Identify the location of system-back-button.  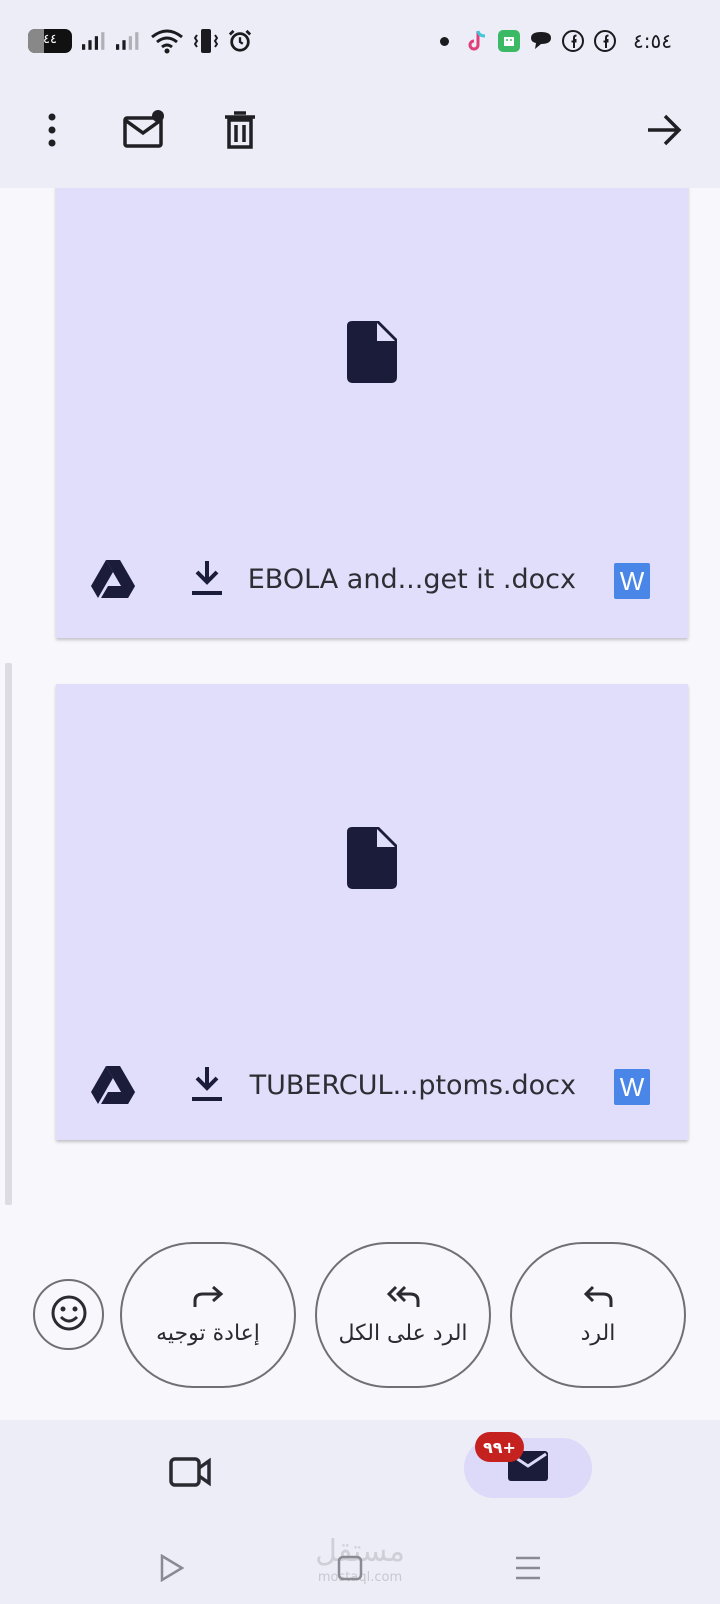
(172, 1570).